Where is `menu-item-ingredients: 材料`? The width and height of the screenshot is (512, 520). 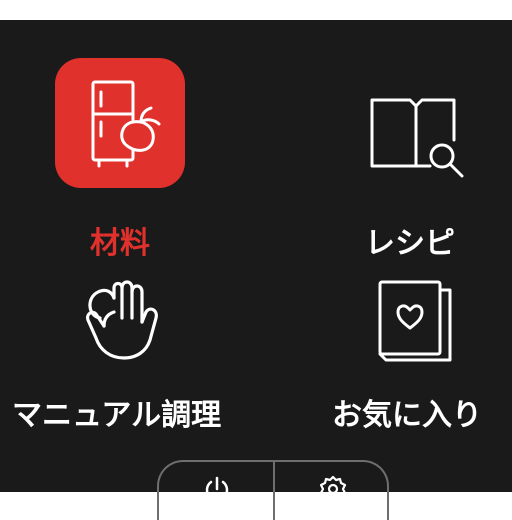 menu-item-ingredients: 材料 is located at coordinates (120, 159).